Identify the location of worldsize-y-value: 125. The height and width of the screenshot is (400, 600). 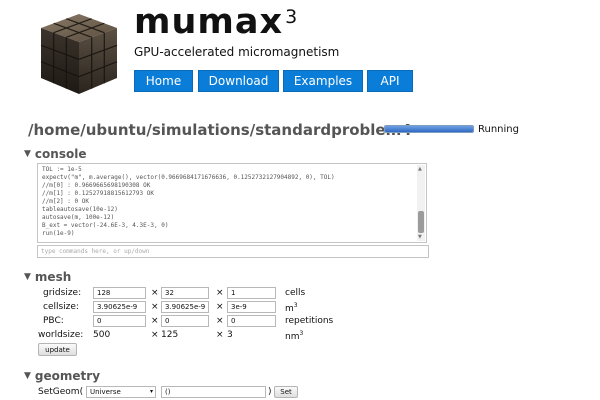
(170, 335).